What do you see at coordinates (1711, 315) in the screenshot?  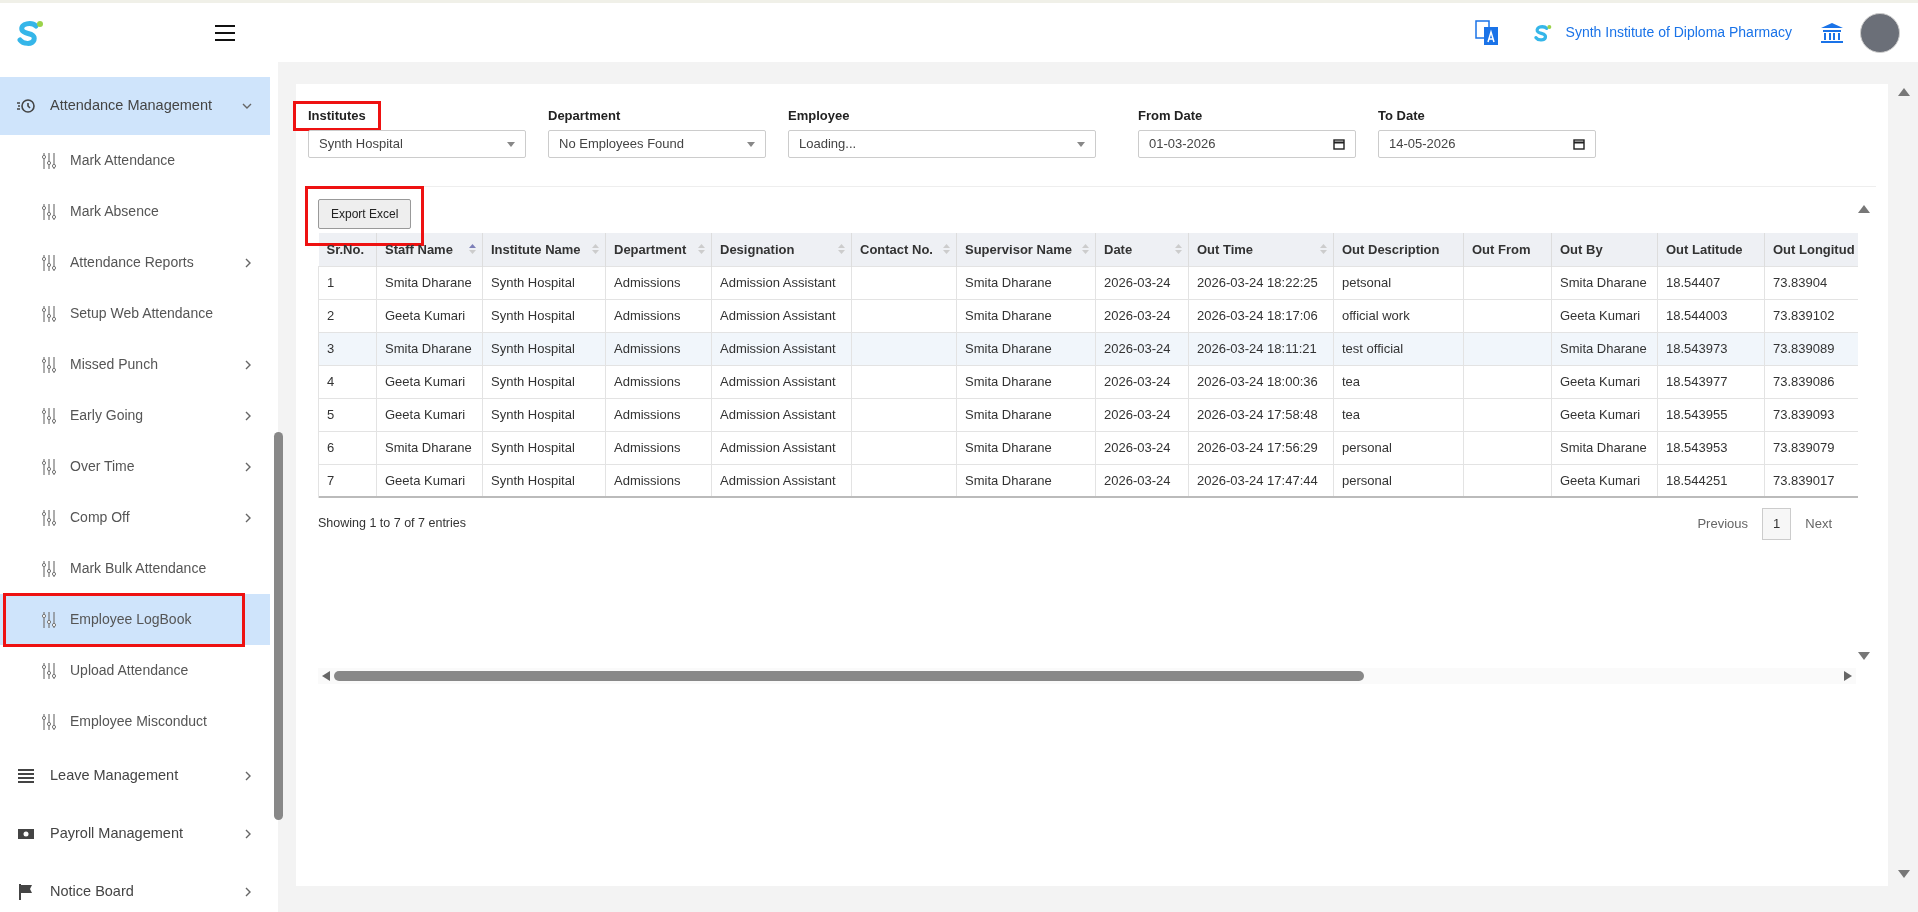 I see `table-cell: 18.544003` at bounding box center [1711, 315].